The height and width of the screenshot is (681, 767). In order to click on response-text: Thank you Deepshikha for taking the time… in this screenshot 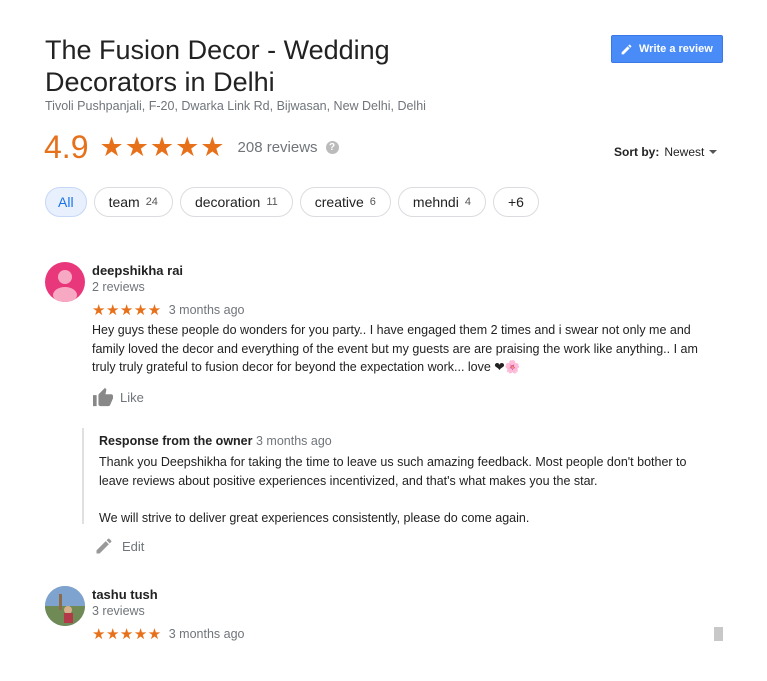, I will do `click(404, 490)`.